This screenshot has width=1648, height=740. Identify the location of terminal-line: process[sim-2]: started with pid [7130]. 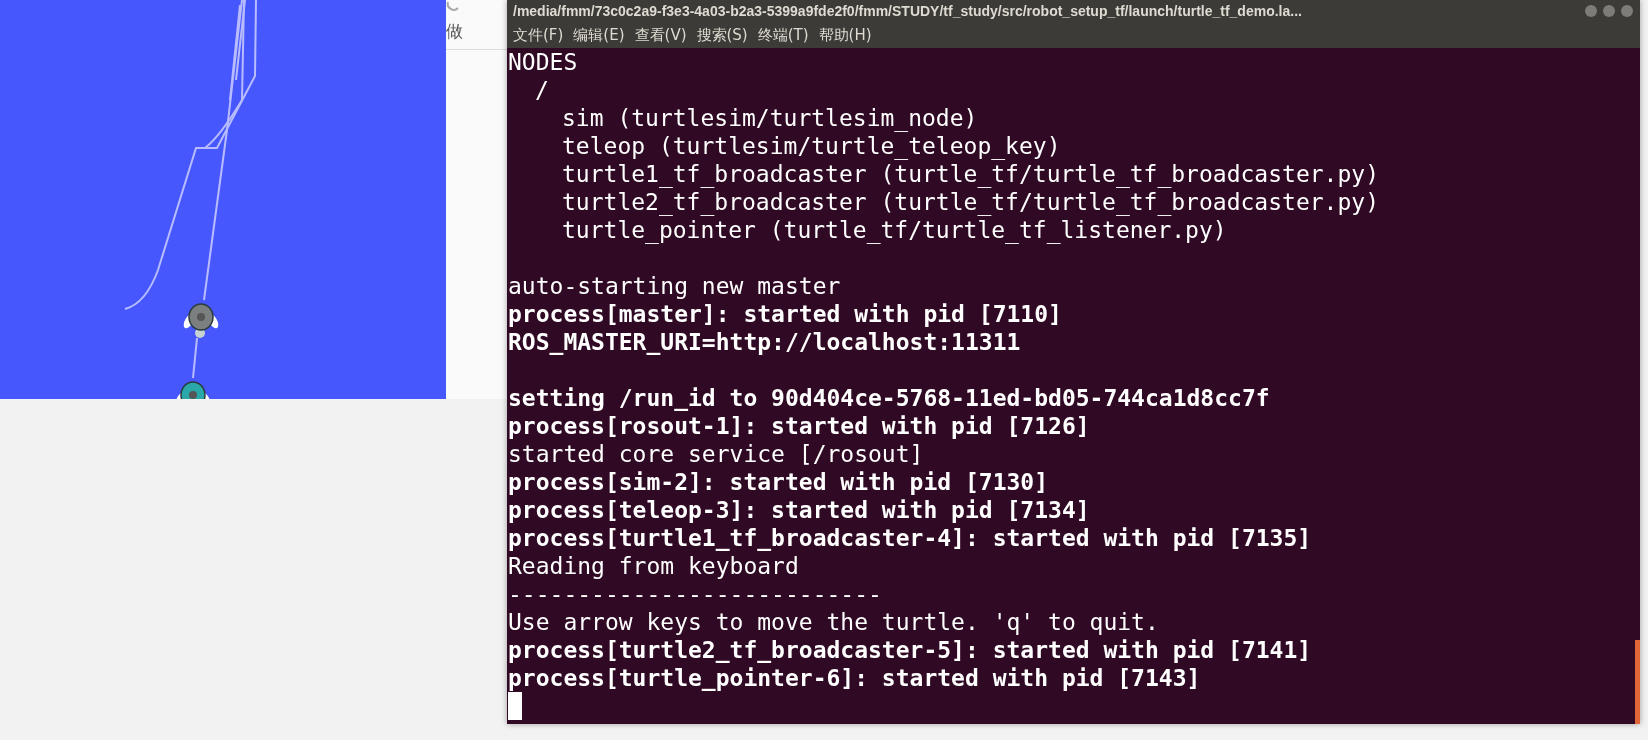
(778, 482).